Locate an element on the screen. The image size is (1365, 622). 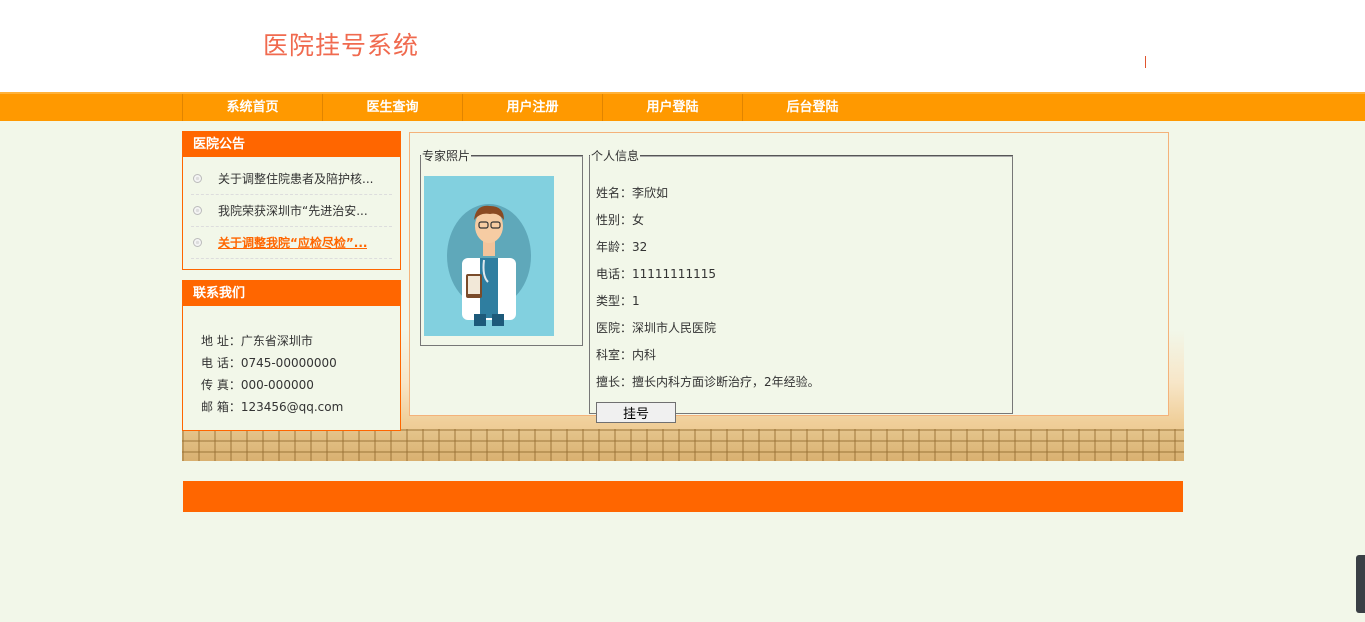
nav-user-login: 用户登陆 is located at coordinates (672, 107).